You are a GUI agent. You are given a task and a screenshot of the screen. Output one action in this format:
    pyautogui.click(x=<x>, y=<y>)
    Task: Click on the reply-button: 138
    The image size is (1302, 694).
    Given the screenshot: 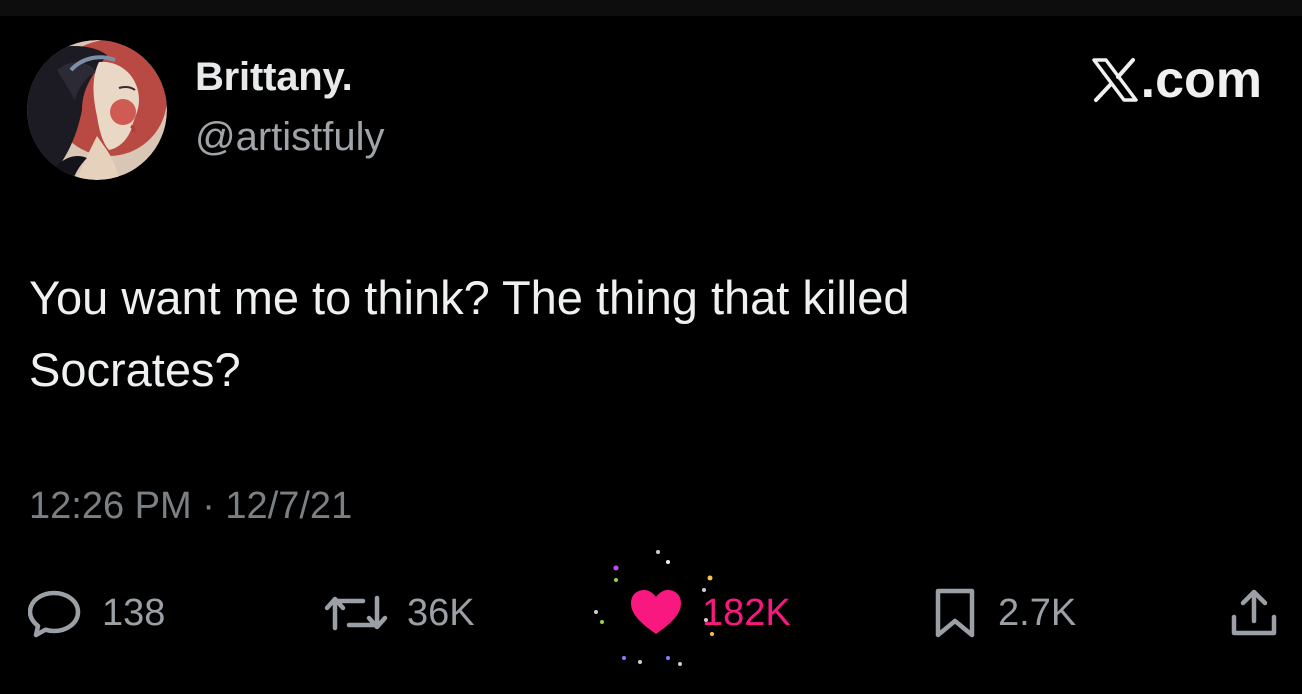 What is the action you would take?
    pyautogui.click(x=96, y=613)
    